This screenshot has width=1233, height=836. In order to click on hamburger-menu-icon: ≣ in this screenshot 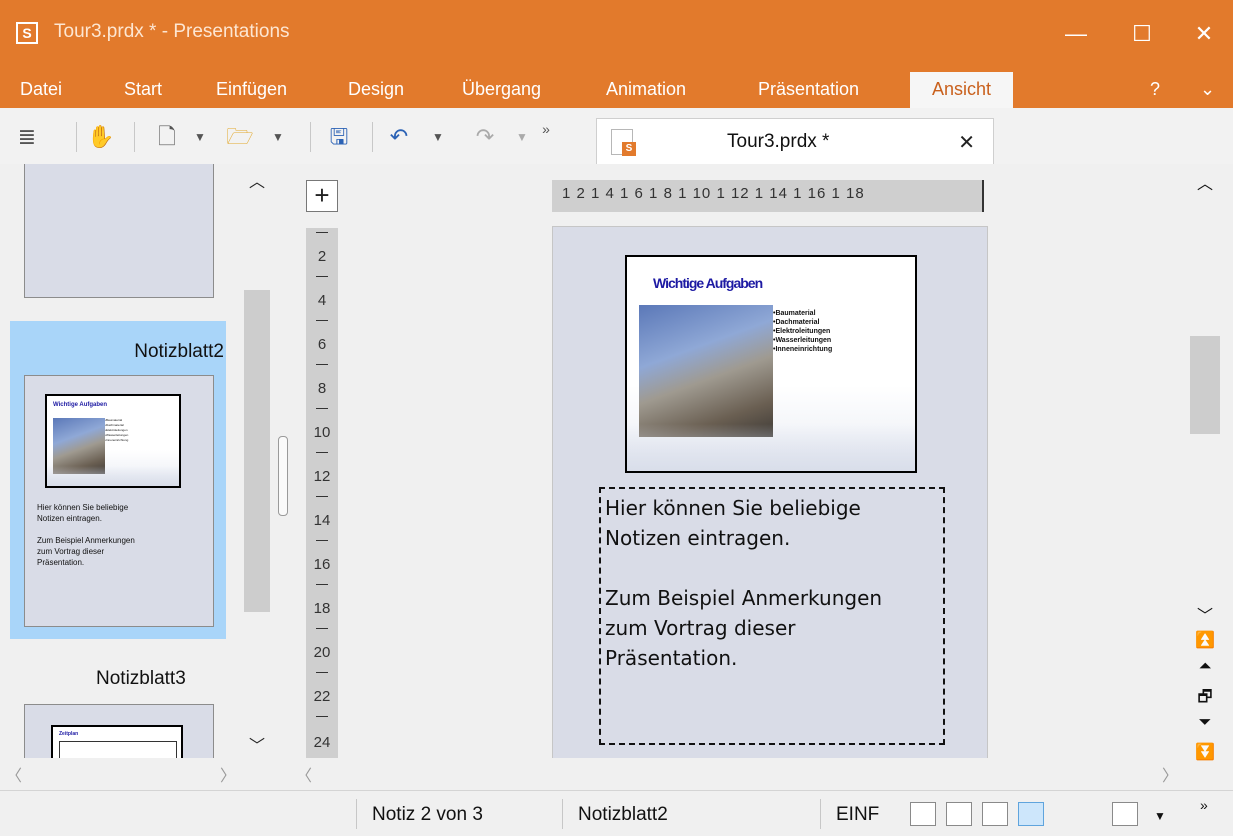, I will do `click(27, 137)`.